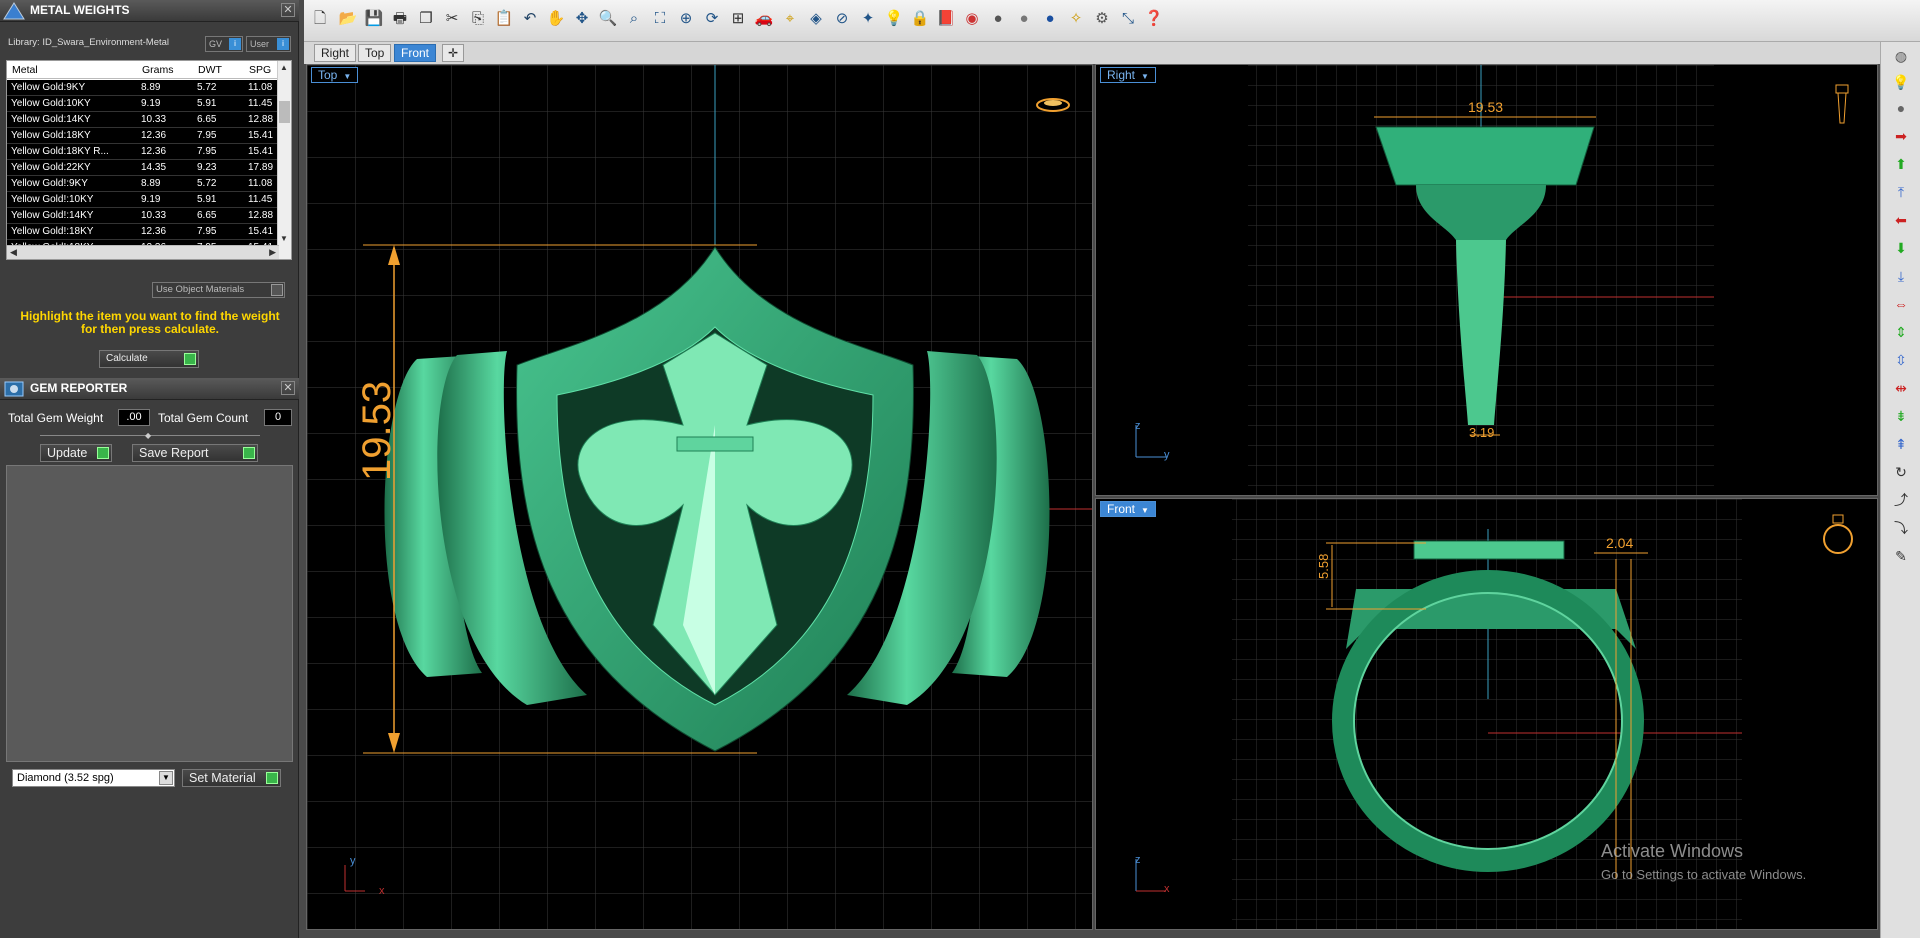 Image resolution: width=1920 pixels, height=938 pixels. What do you see at coordinates (284, 238) in the screenshot?
I see `scroll-down-icon: ▼` at bounding box center [284, 238].